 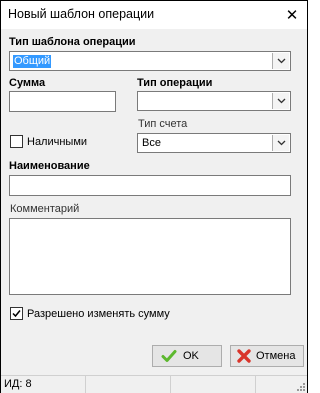 I want to click on comment-label: Комментарий, so click(x=45, y=209).